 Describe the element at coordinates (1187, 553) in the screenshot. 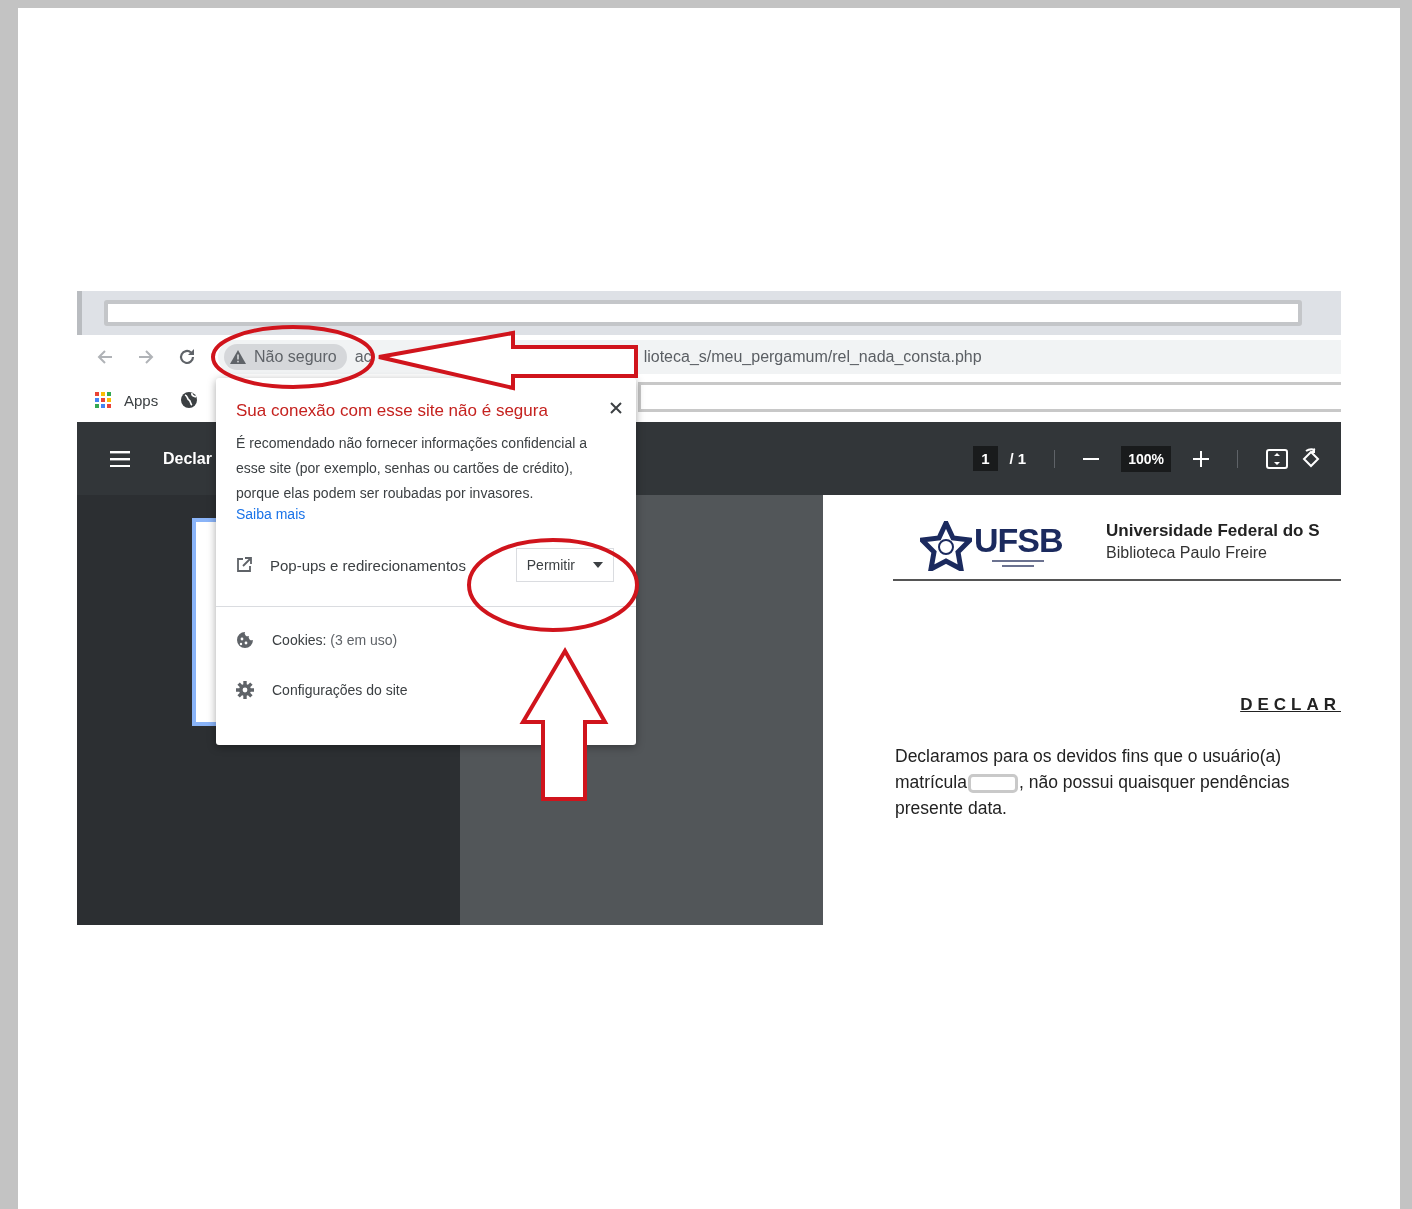

I see `library-name: Biblioteca Paulo Freire` at that location.